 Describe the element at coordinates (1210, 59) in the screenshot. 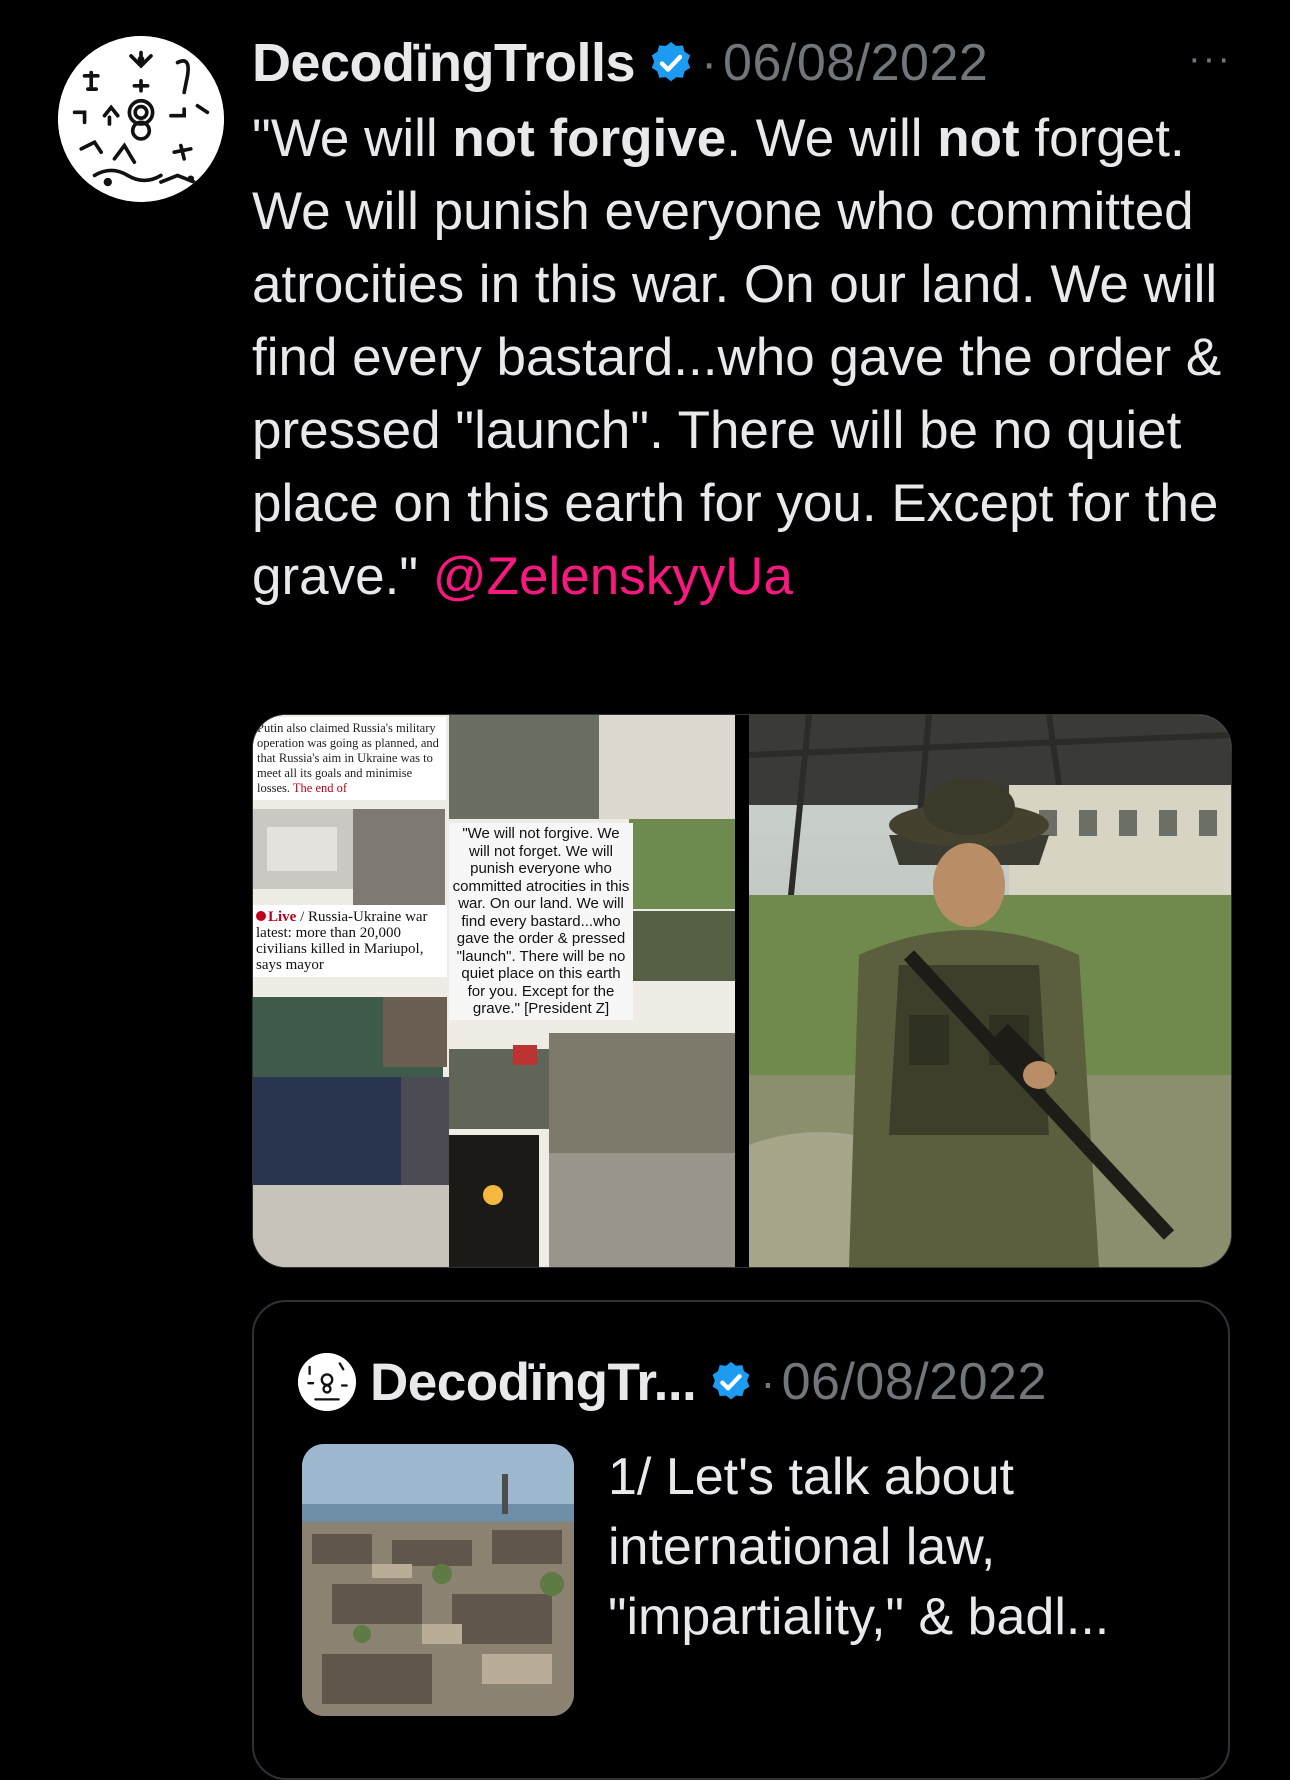

I see `more-options-icon: ···` at that location.